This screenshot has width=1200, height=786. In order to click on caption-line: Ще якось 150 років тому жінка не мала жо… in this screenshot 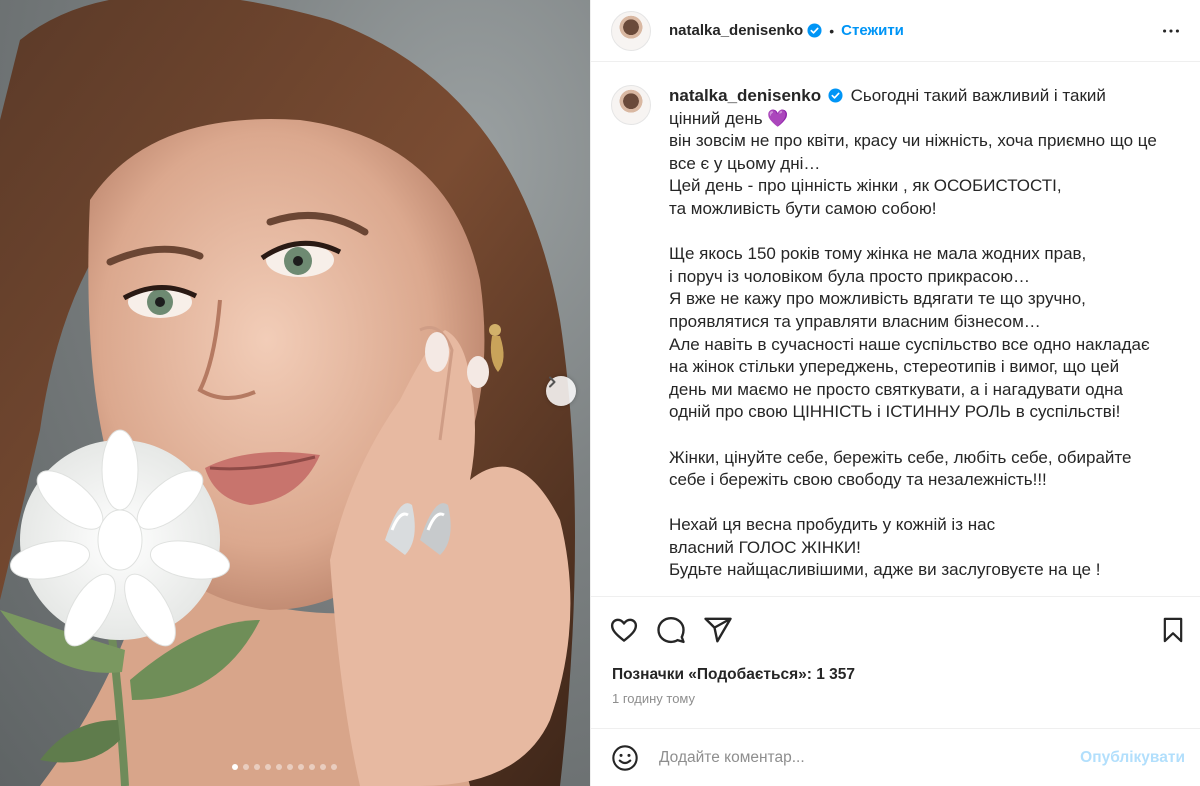, I will do `click(878, 254)`.